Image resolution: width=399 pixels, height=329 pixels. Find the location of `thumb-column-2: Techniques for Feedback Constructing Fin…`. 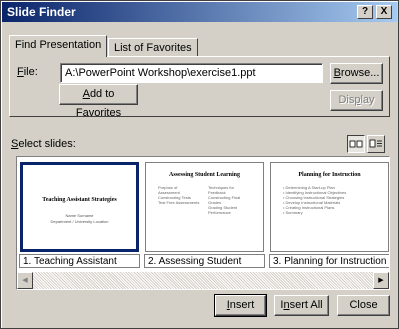

thumb-column-2: Techniques for Feedback Constructing Fin… is located at coordinates (224, 200).